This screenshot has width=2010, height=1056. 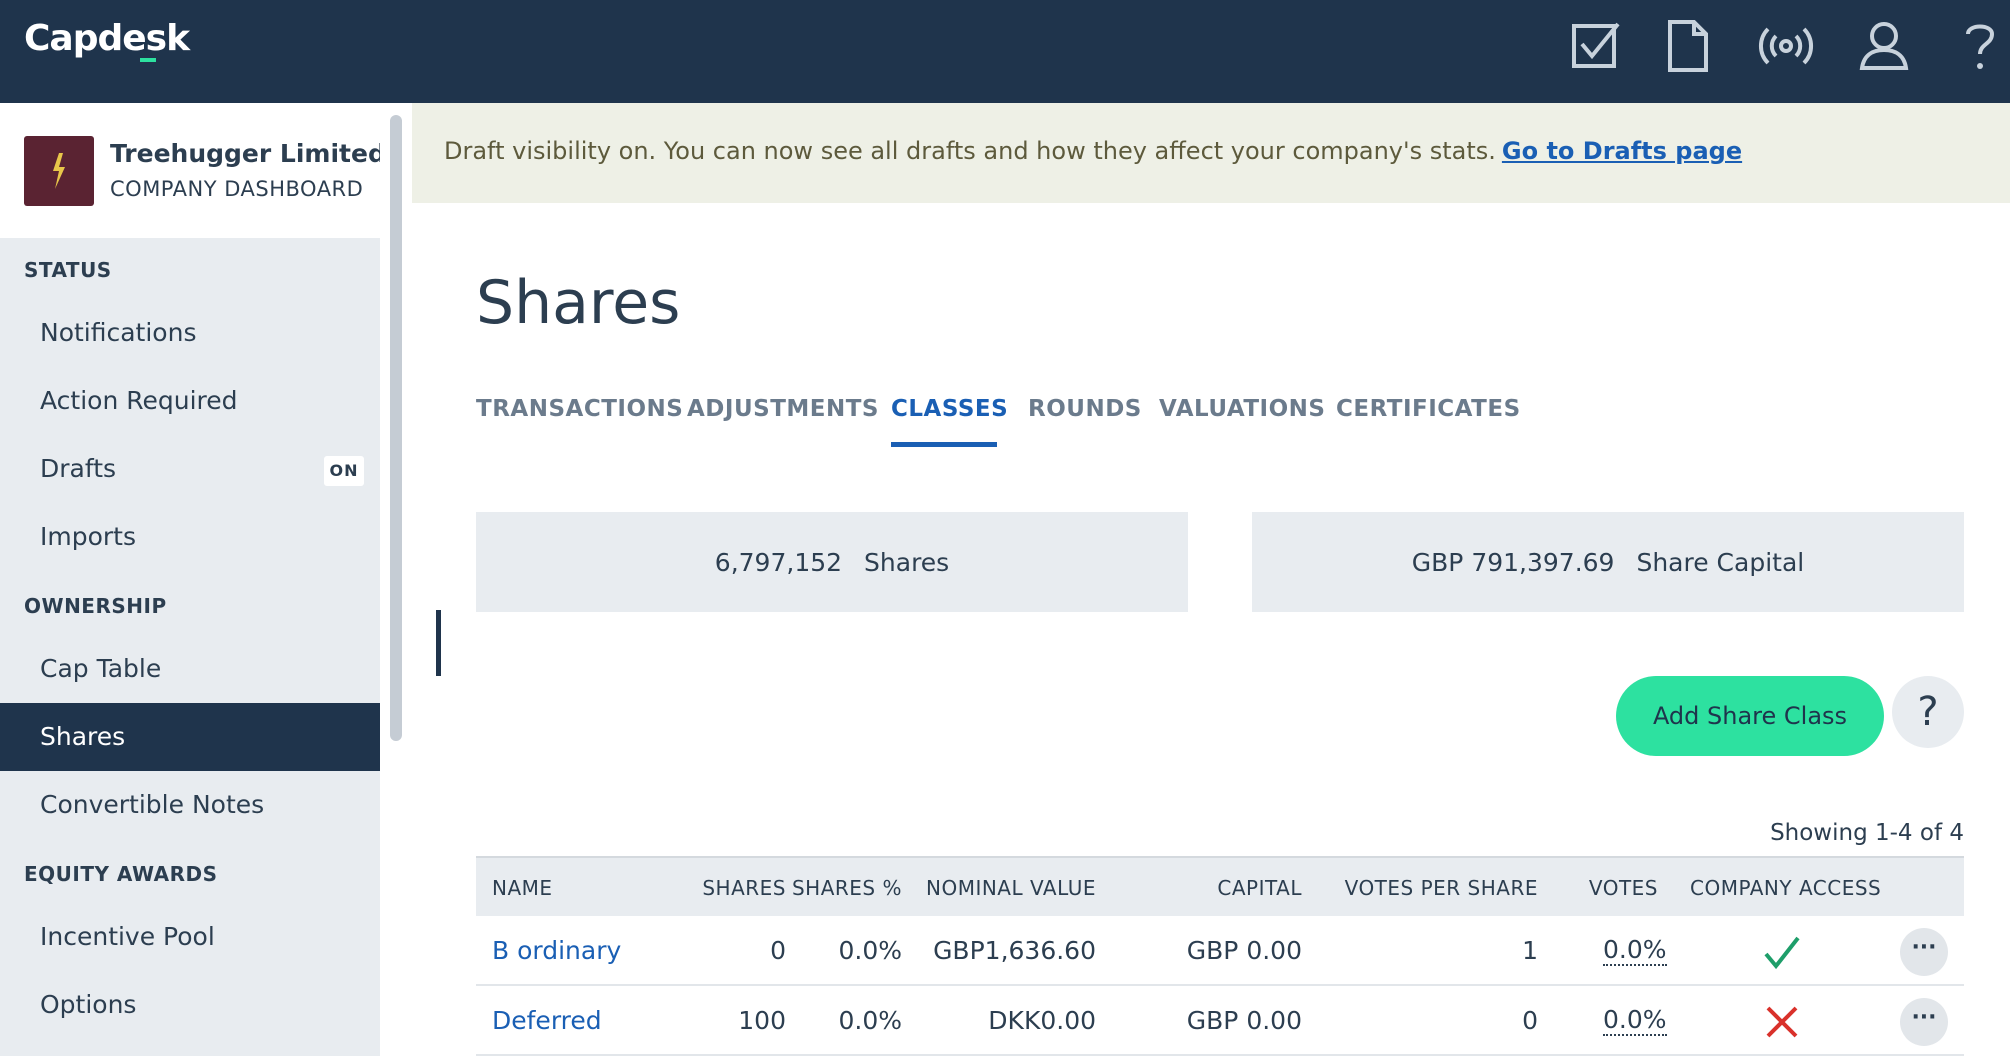 What do you see at coordinates (1750, 716) in the screenshot?
I see `add-share-class-button: Add Share Class` at bounding box center [1750, 716].